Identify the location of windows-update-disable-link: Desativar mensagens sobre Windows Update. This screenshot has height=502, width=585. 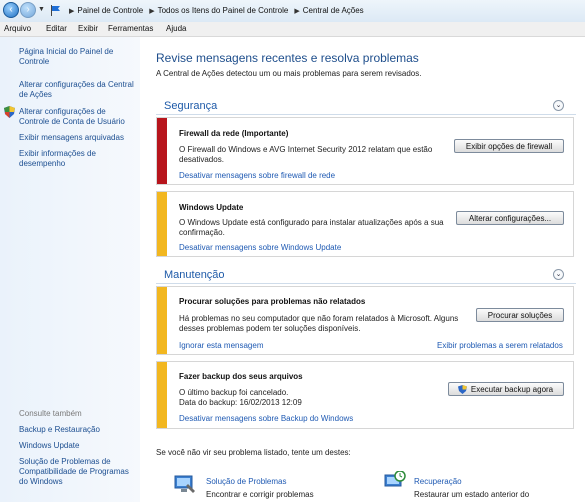
(260, 247).